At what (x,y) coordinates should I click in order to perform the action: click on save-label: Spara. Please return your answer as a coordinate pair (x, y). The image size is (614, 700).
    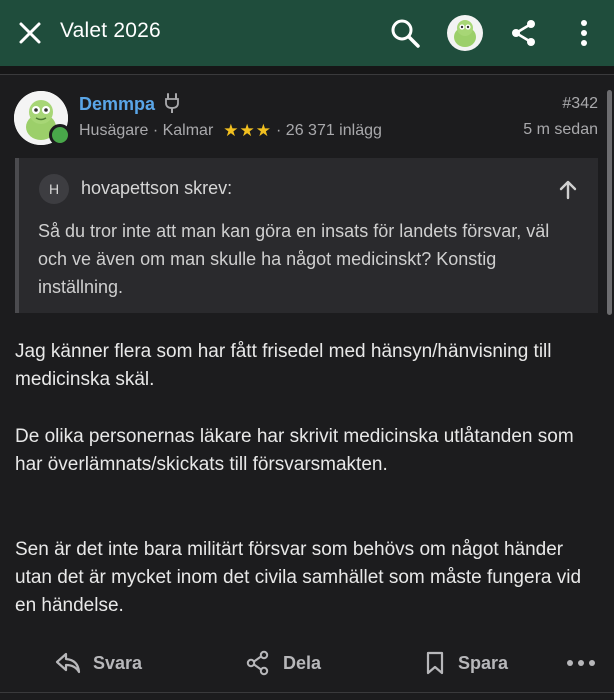
    Looking at the image, I should click on (483, 662).